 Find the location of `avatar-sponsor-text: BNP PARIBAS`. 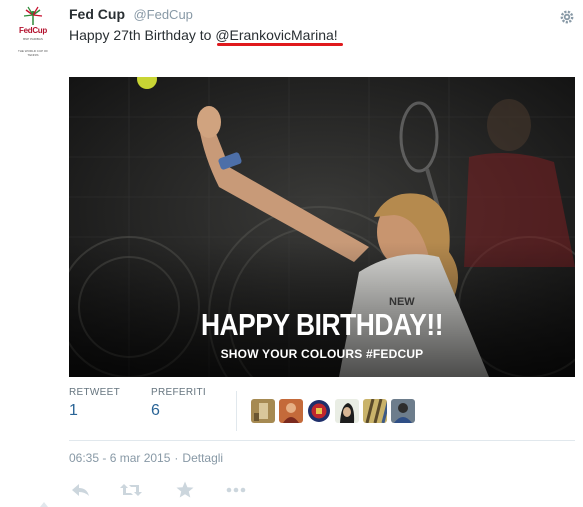

avatar-sponsor-text: BNP PARIBAS is located at coordinates (33, 39).